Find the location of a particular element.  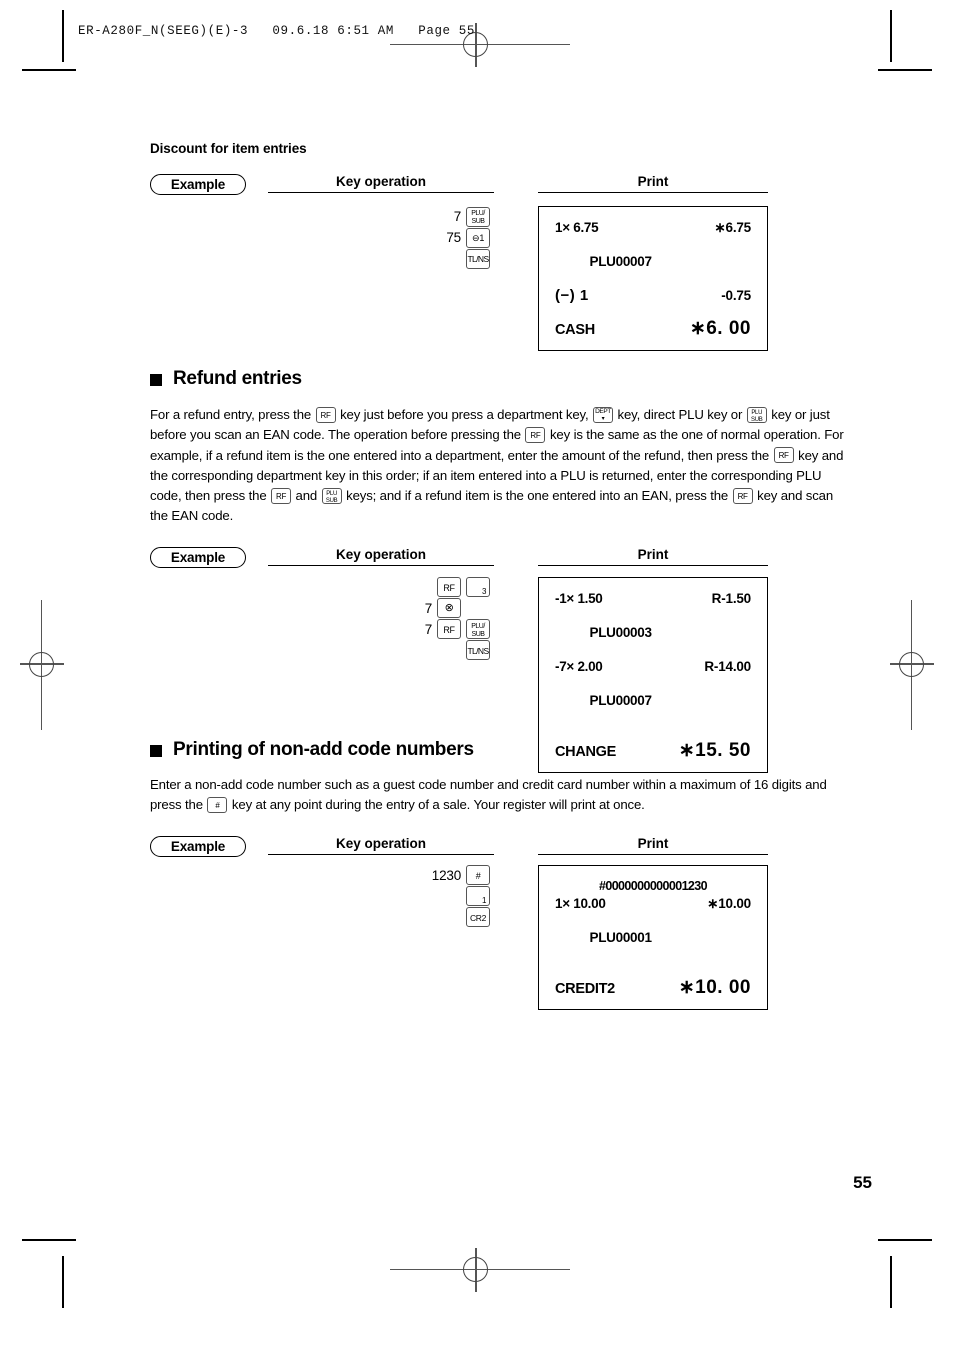

receipt-total-label: CASH is located at coordinates (575, 330).